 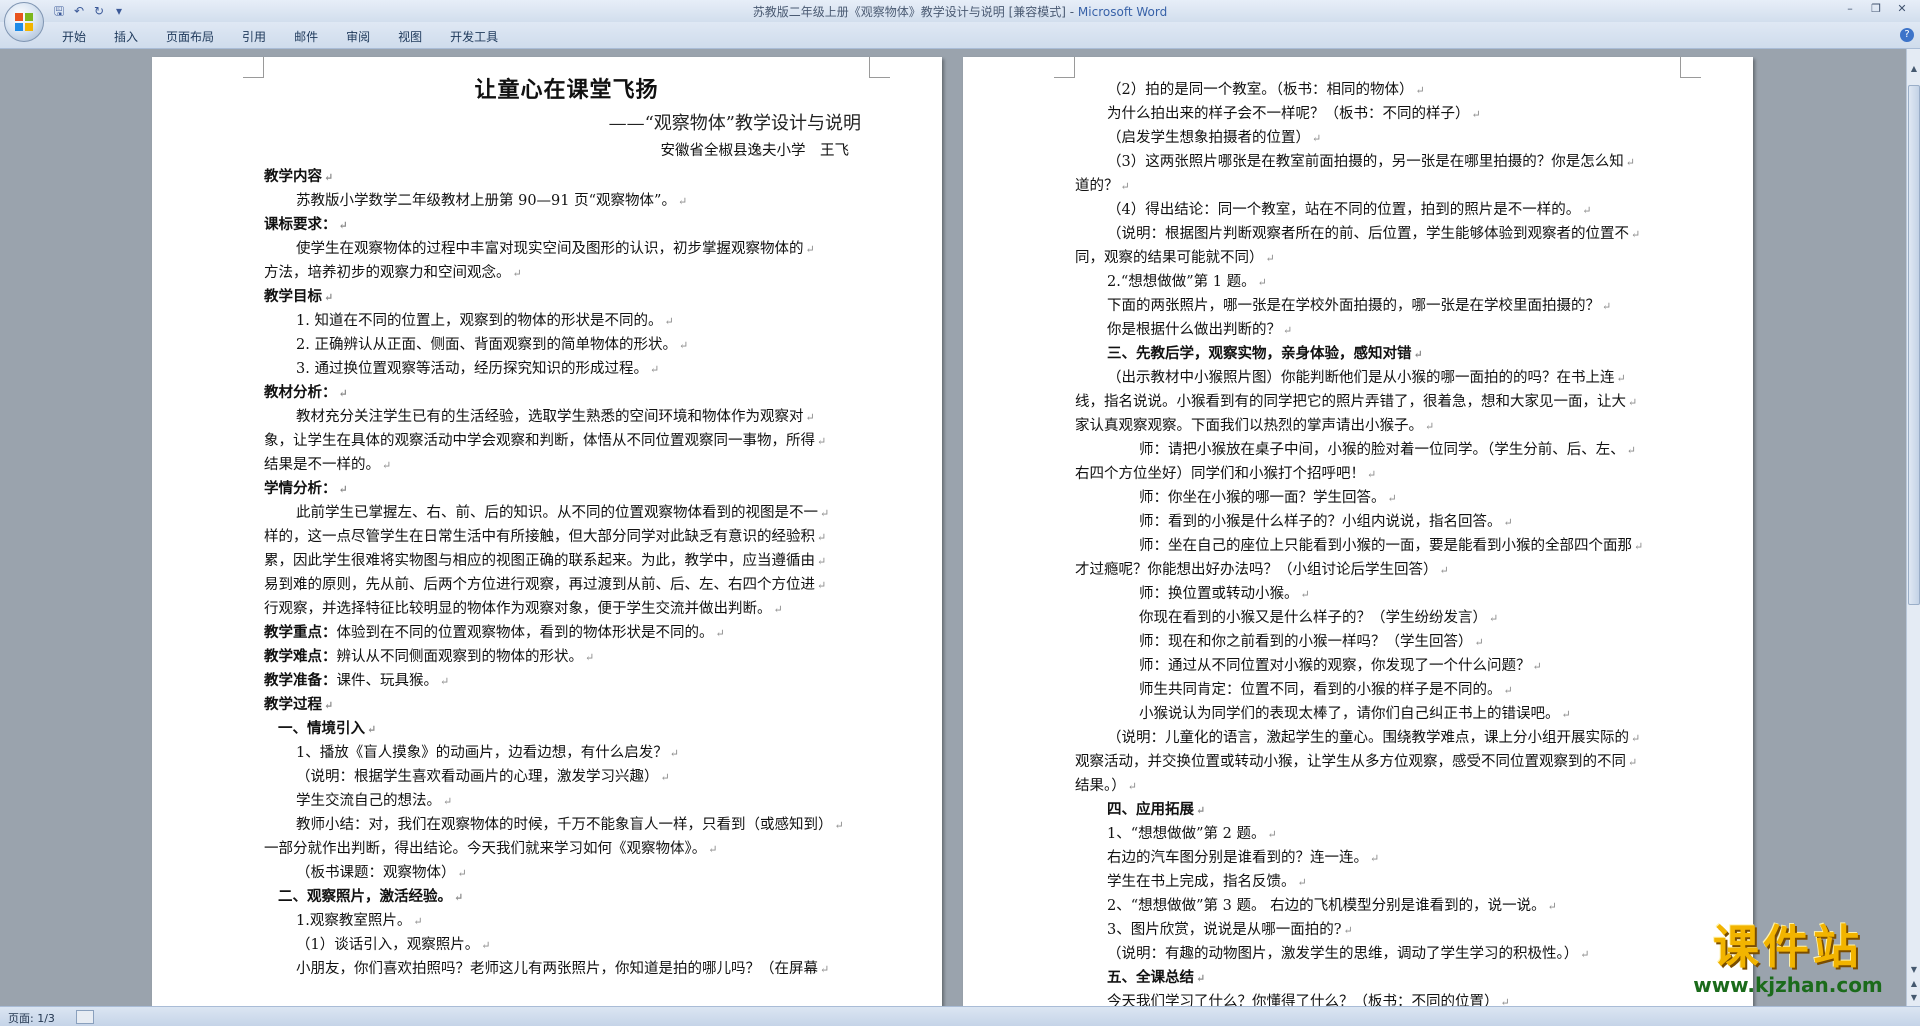 I want to click on paragraph-line: 1.观察教室照片。 ↵, so click(x=566, y=921).